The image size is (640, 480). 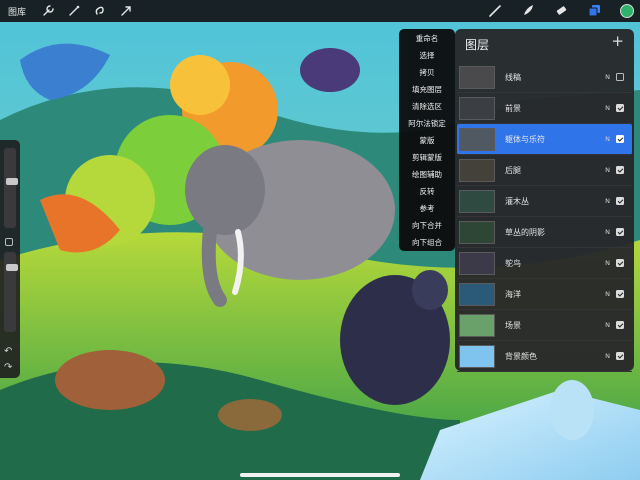 What do you see at coordinates (320, 11) in the screenshot?
I see `top-toolbar: 图库` at bounding box center [320, 11].